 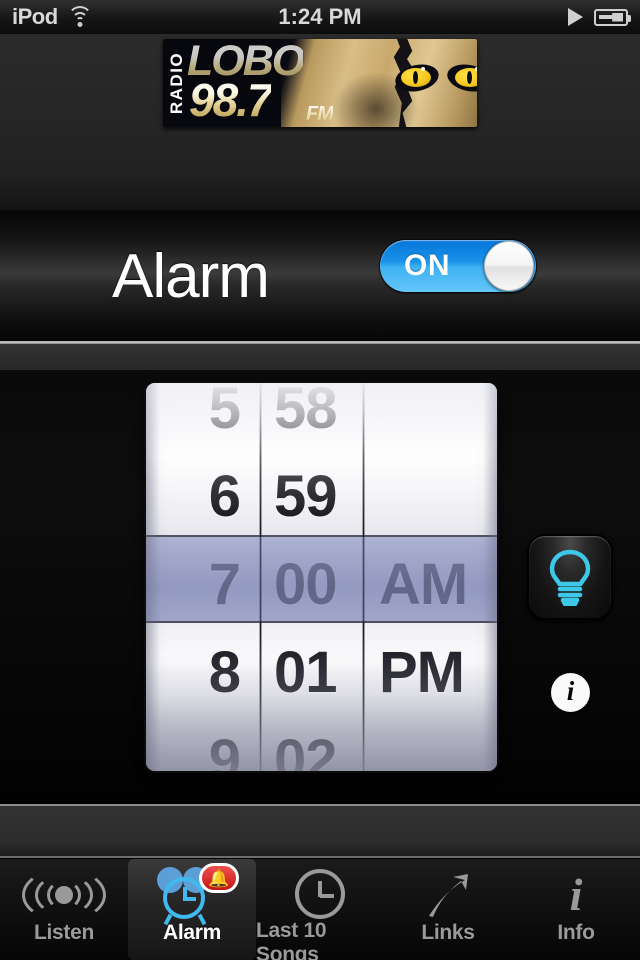 I want to click on picker-item-selected: AM, so click(x=431, y=585).